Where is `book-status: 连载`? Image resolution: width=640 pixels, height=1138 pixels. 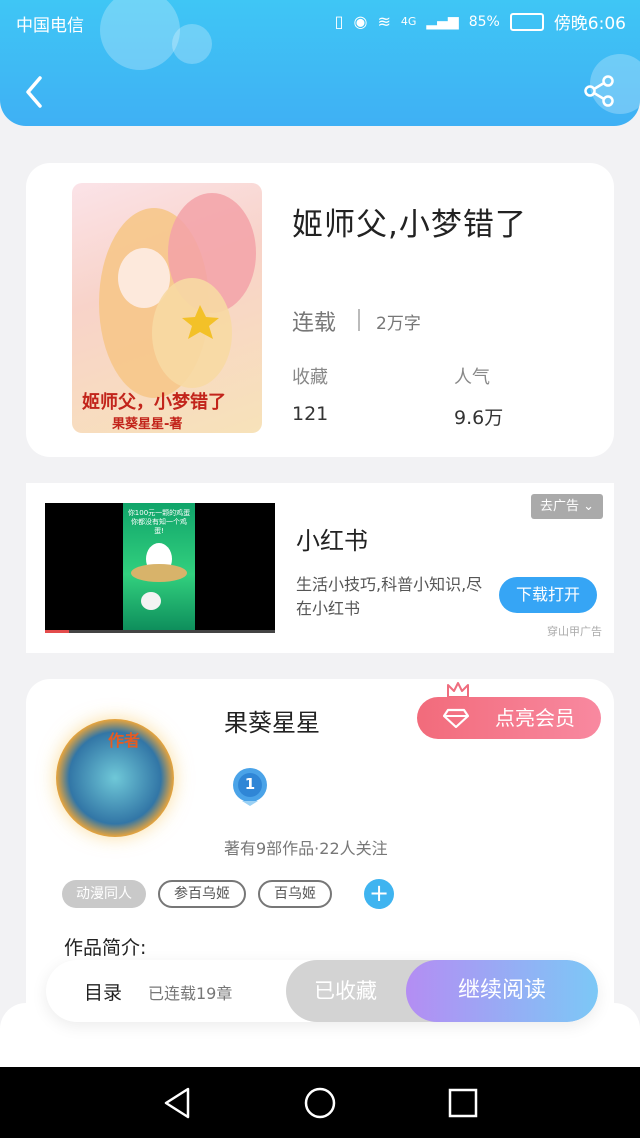
book-status: 连载 is located at coordinates (314, 323).